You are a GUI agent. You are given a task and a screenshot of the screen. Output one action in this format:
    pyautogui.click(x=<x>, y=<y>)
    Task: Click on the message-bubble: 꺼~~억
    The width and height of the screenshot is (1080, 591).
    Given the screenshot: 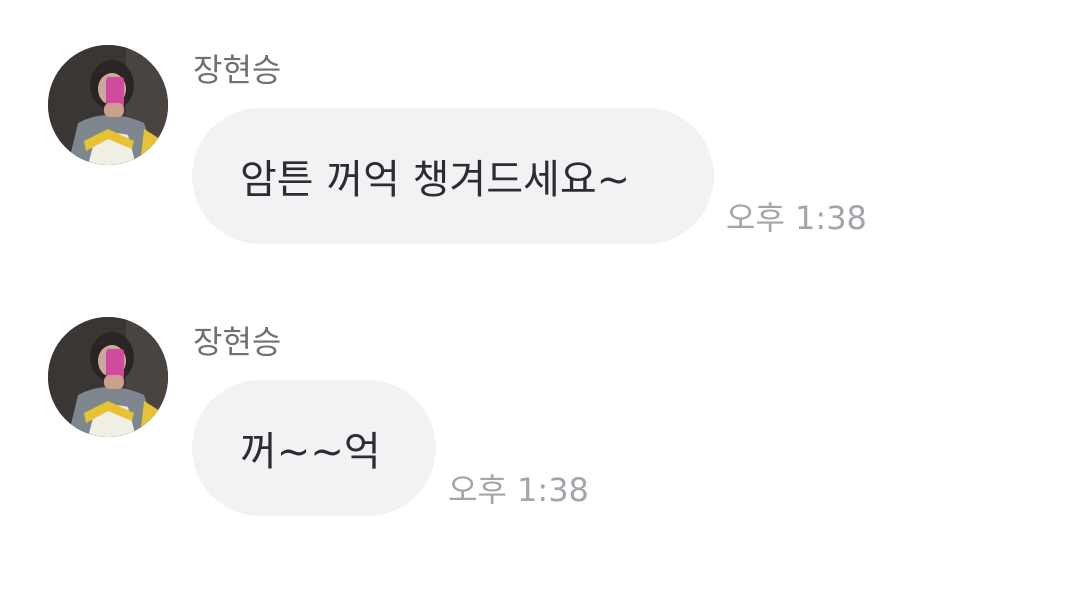 What is the action you would take?
    pyautogui.click(x=314, y=448)
    